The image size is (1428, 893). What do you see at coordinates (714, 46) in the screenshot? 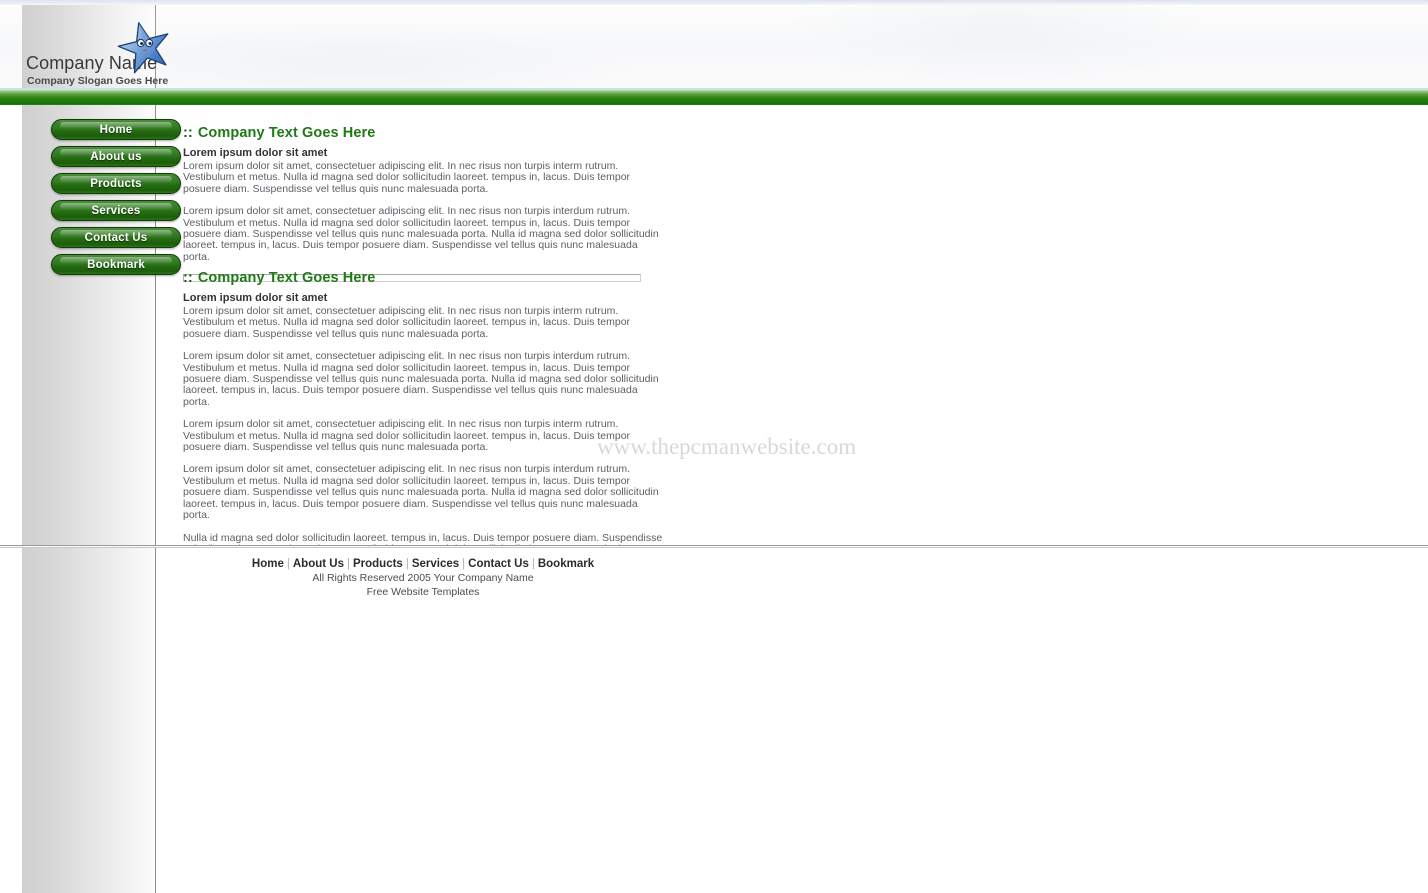
I see `site-header: Company Name Company Slogan Goes Here` at bounding box center [714, 46].